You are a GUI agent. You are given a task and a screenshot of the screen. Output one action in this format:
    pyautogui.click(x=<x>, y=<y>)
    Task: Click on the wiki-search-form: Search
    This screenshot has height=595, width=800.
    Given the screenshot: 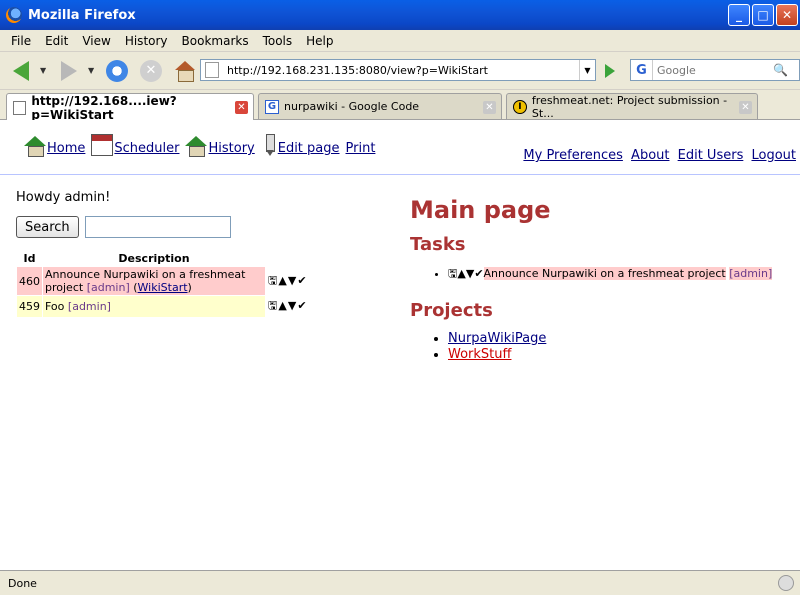 What is the action you would take?
    pyautogui.click(x=123, y=227)
    